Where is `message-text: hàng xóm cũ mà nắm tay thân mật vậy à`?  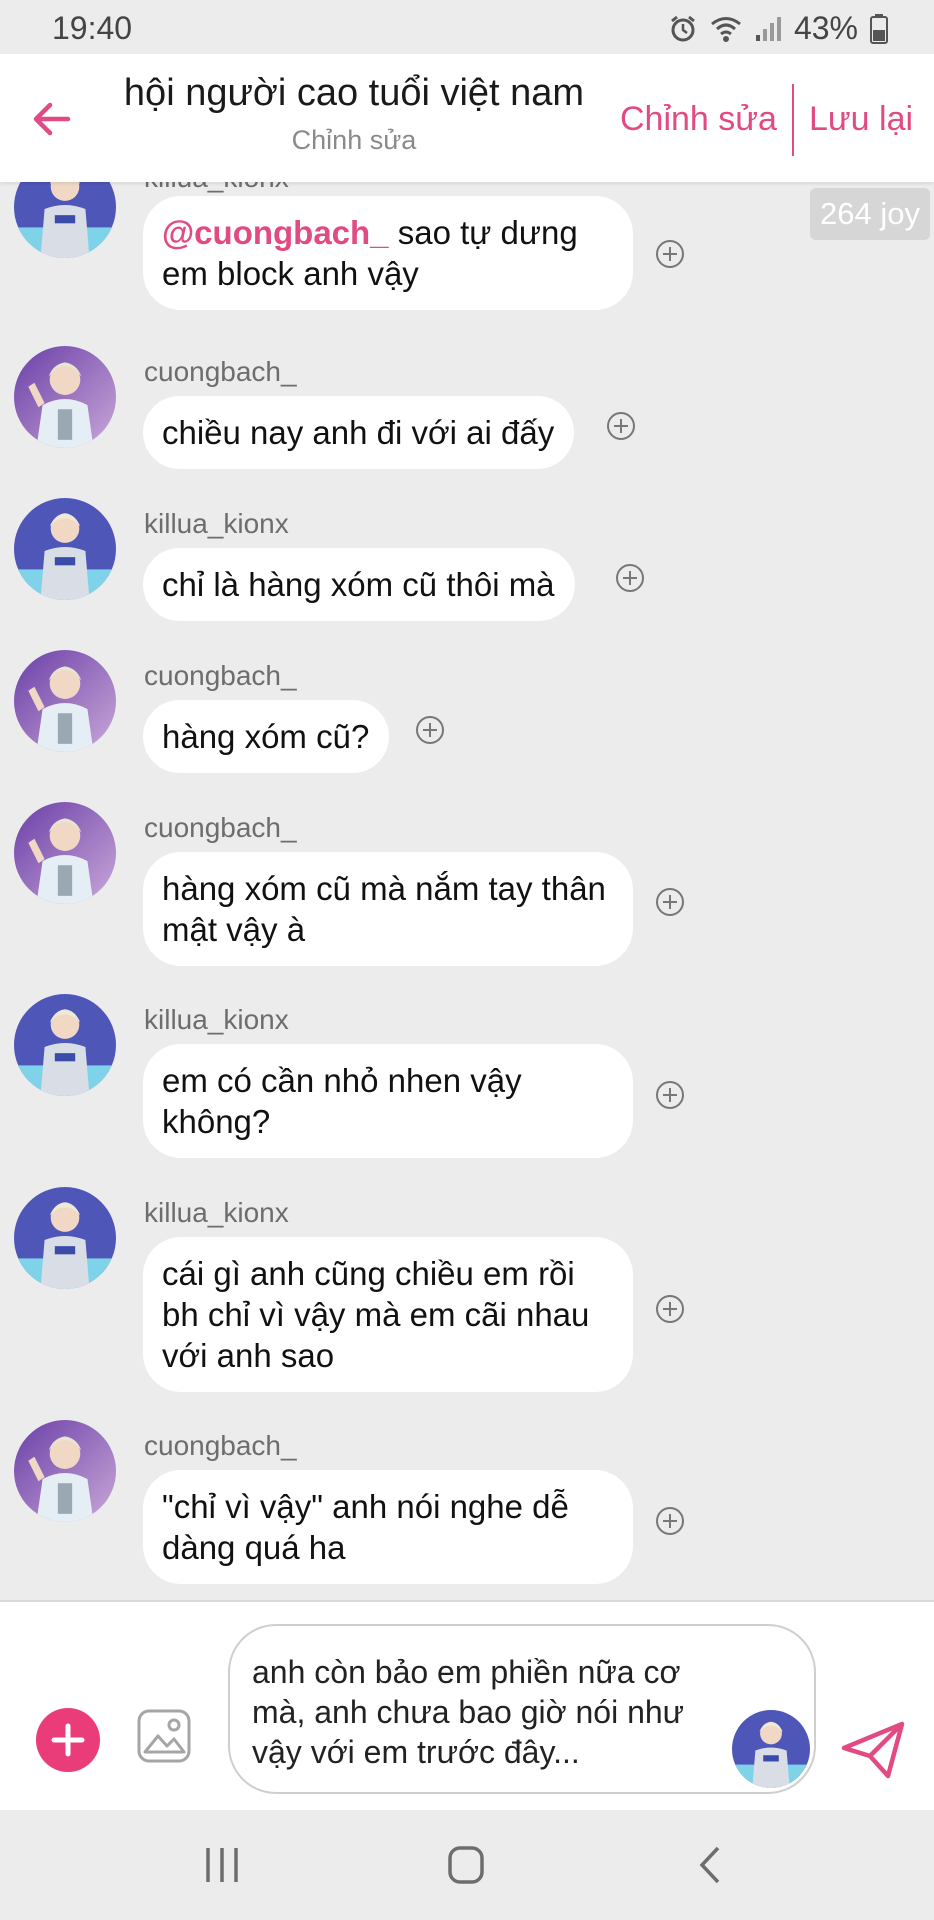 message-text: hàng xóm cũ mà nắm tay thân mật vậy à is located at coordinates (384, 909).